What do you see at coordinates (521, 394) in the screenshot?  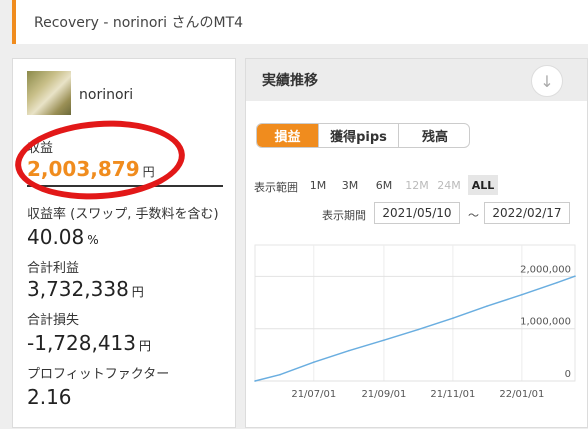 I see `x-tick-label: 22/01/01` at bounding box center [521, 394].